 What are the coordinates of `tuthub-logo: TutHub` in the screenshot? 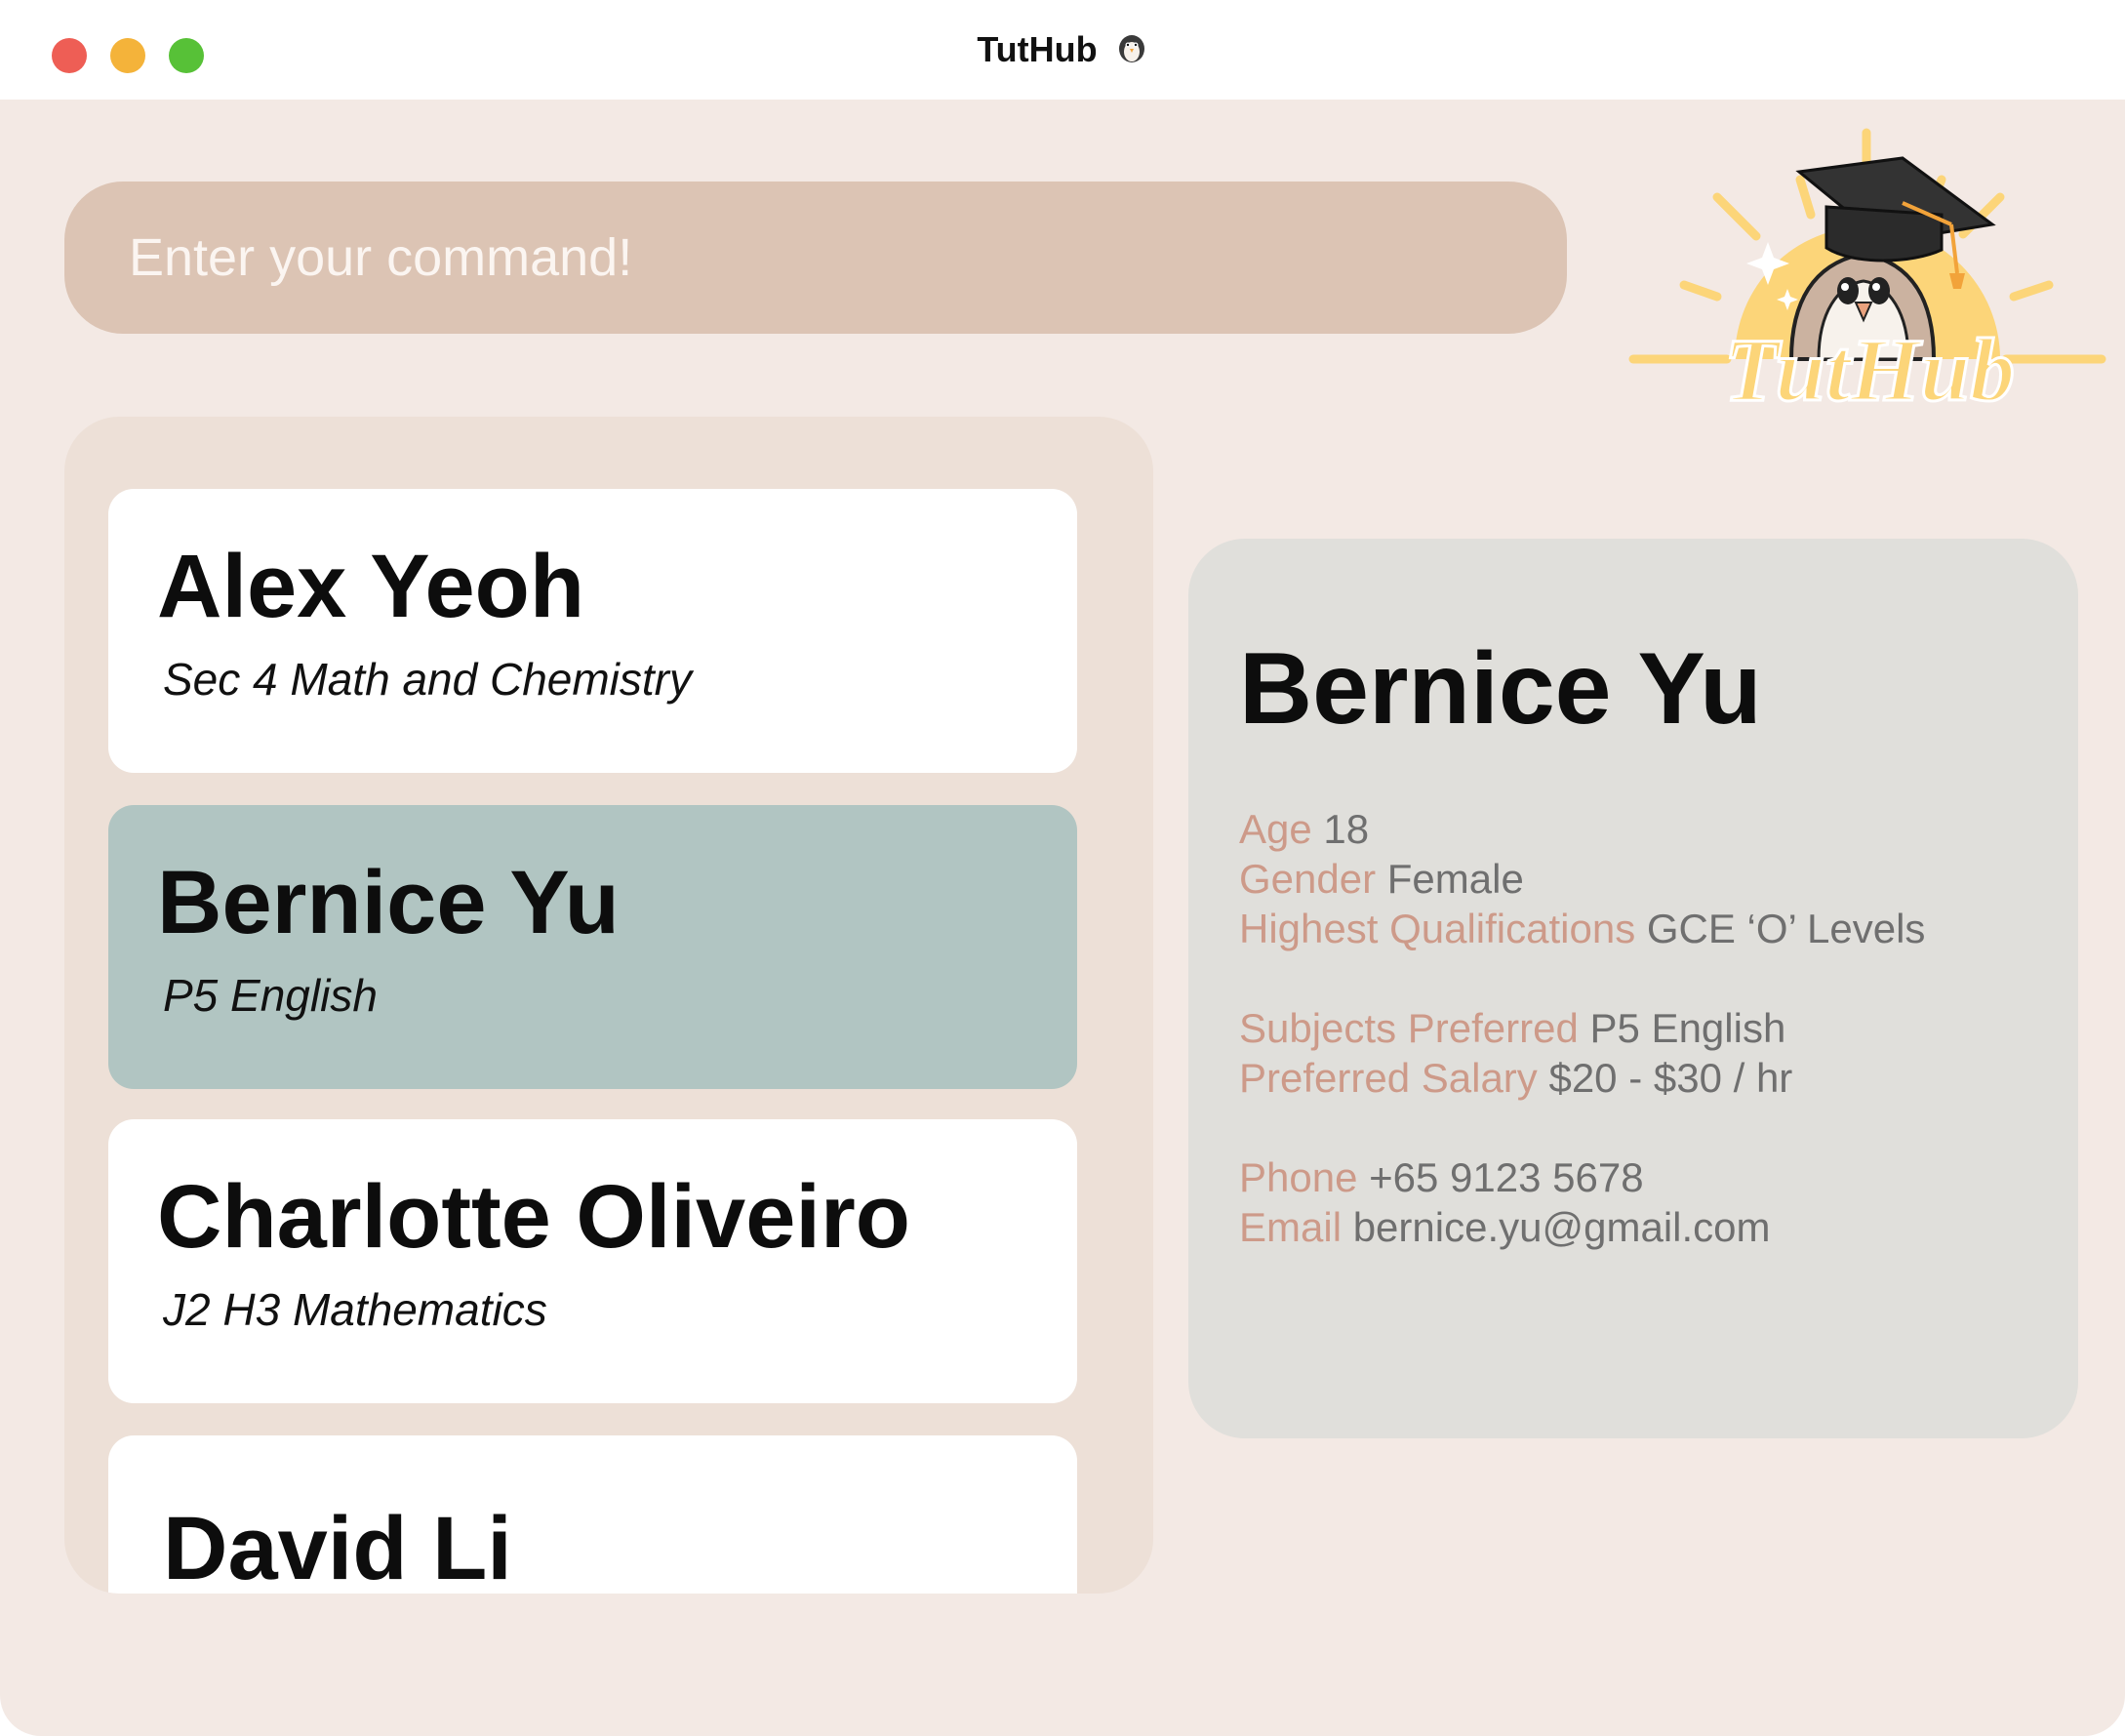 It's located at (1872, 273).